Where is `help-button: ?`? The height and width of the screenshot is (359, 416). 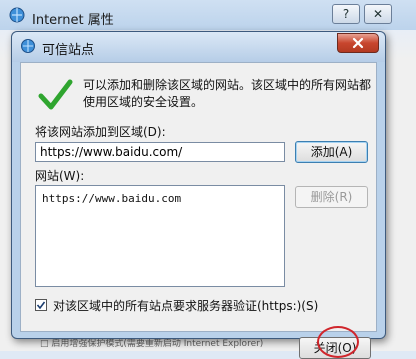 help-button: ? is located at coordinates (346, 14).